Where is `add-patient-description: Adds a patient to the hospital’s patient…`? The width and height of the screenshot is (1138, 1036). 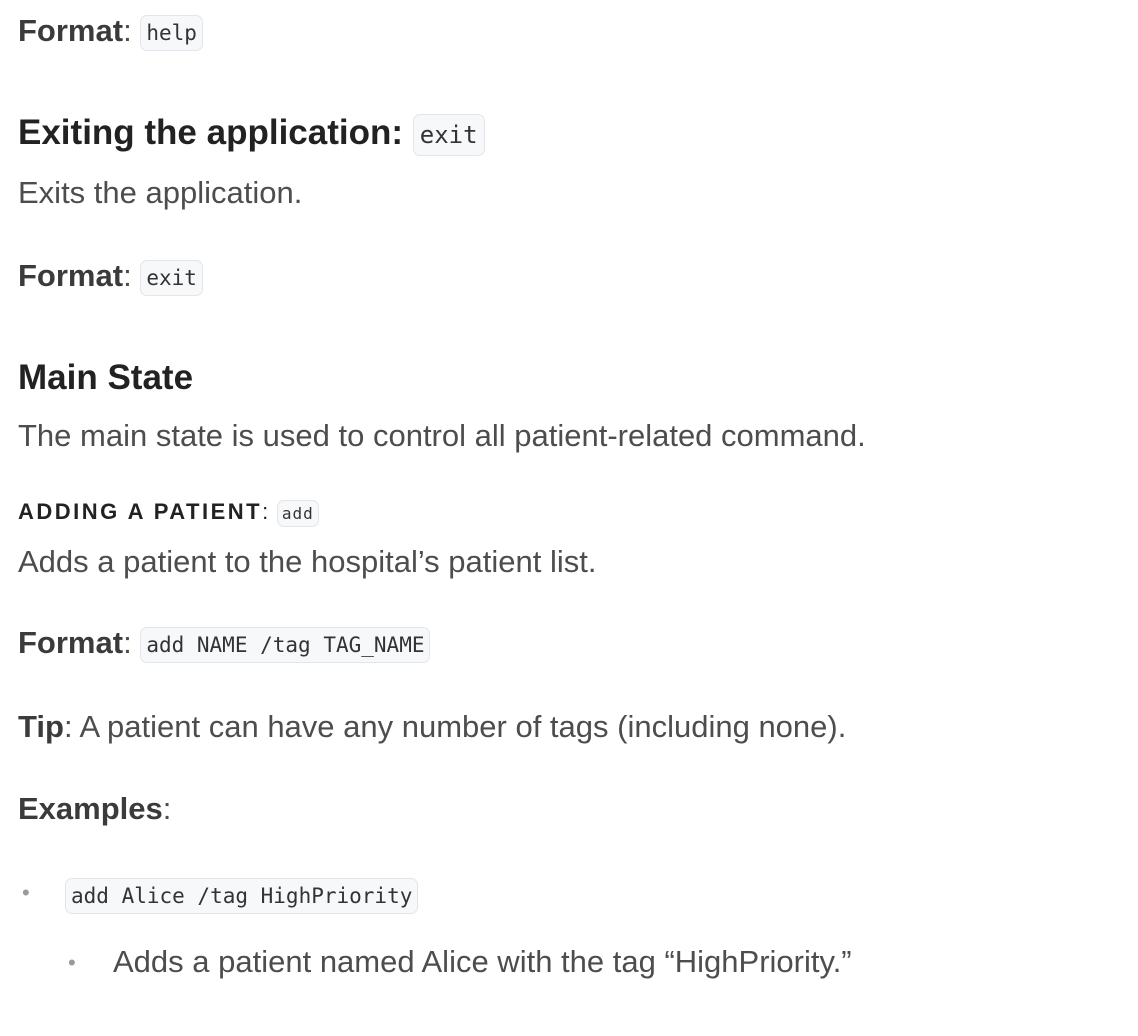 add-patient-description: Adds a patient to the hospital’s patient… is located at coordinates (307, 561).